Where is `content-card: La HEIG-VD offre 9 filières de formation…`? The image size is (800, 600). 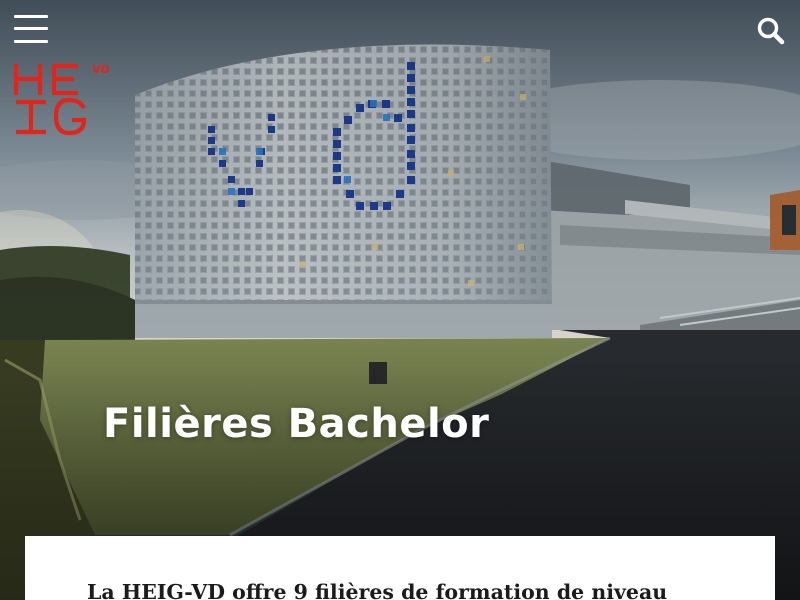
content-card: La HEIG-VD offre 9 filières de formation… is located at coordinates (400, 568).